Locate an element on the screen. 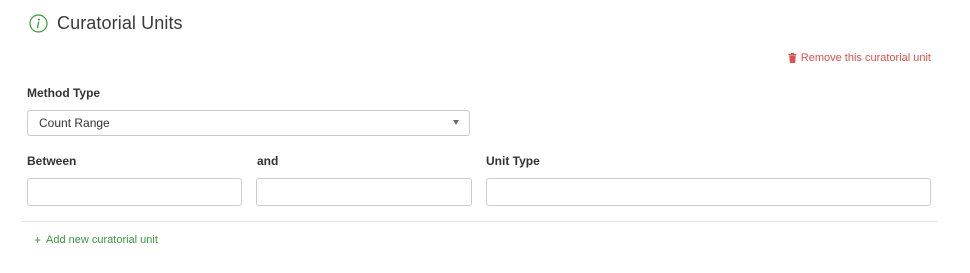 This screenshot has width=970, height=273. remove-curatorial-unit-link: Remove this curatorial unit is located at coordinates (859, 58).